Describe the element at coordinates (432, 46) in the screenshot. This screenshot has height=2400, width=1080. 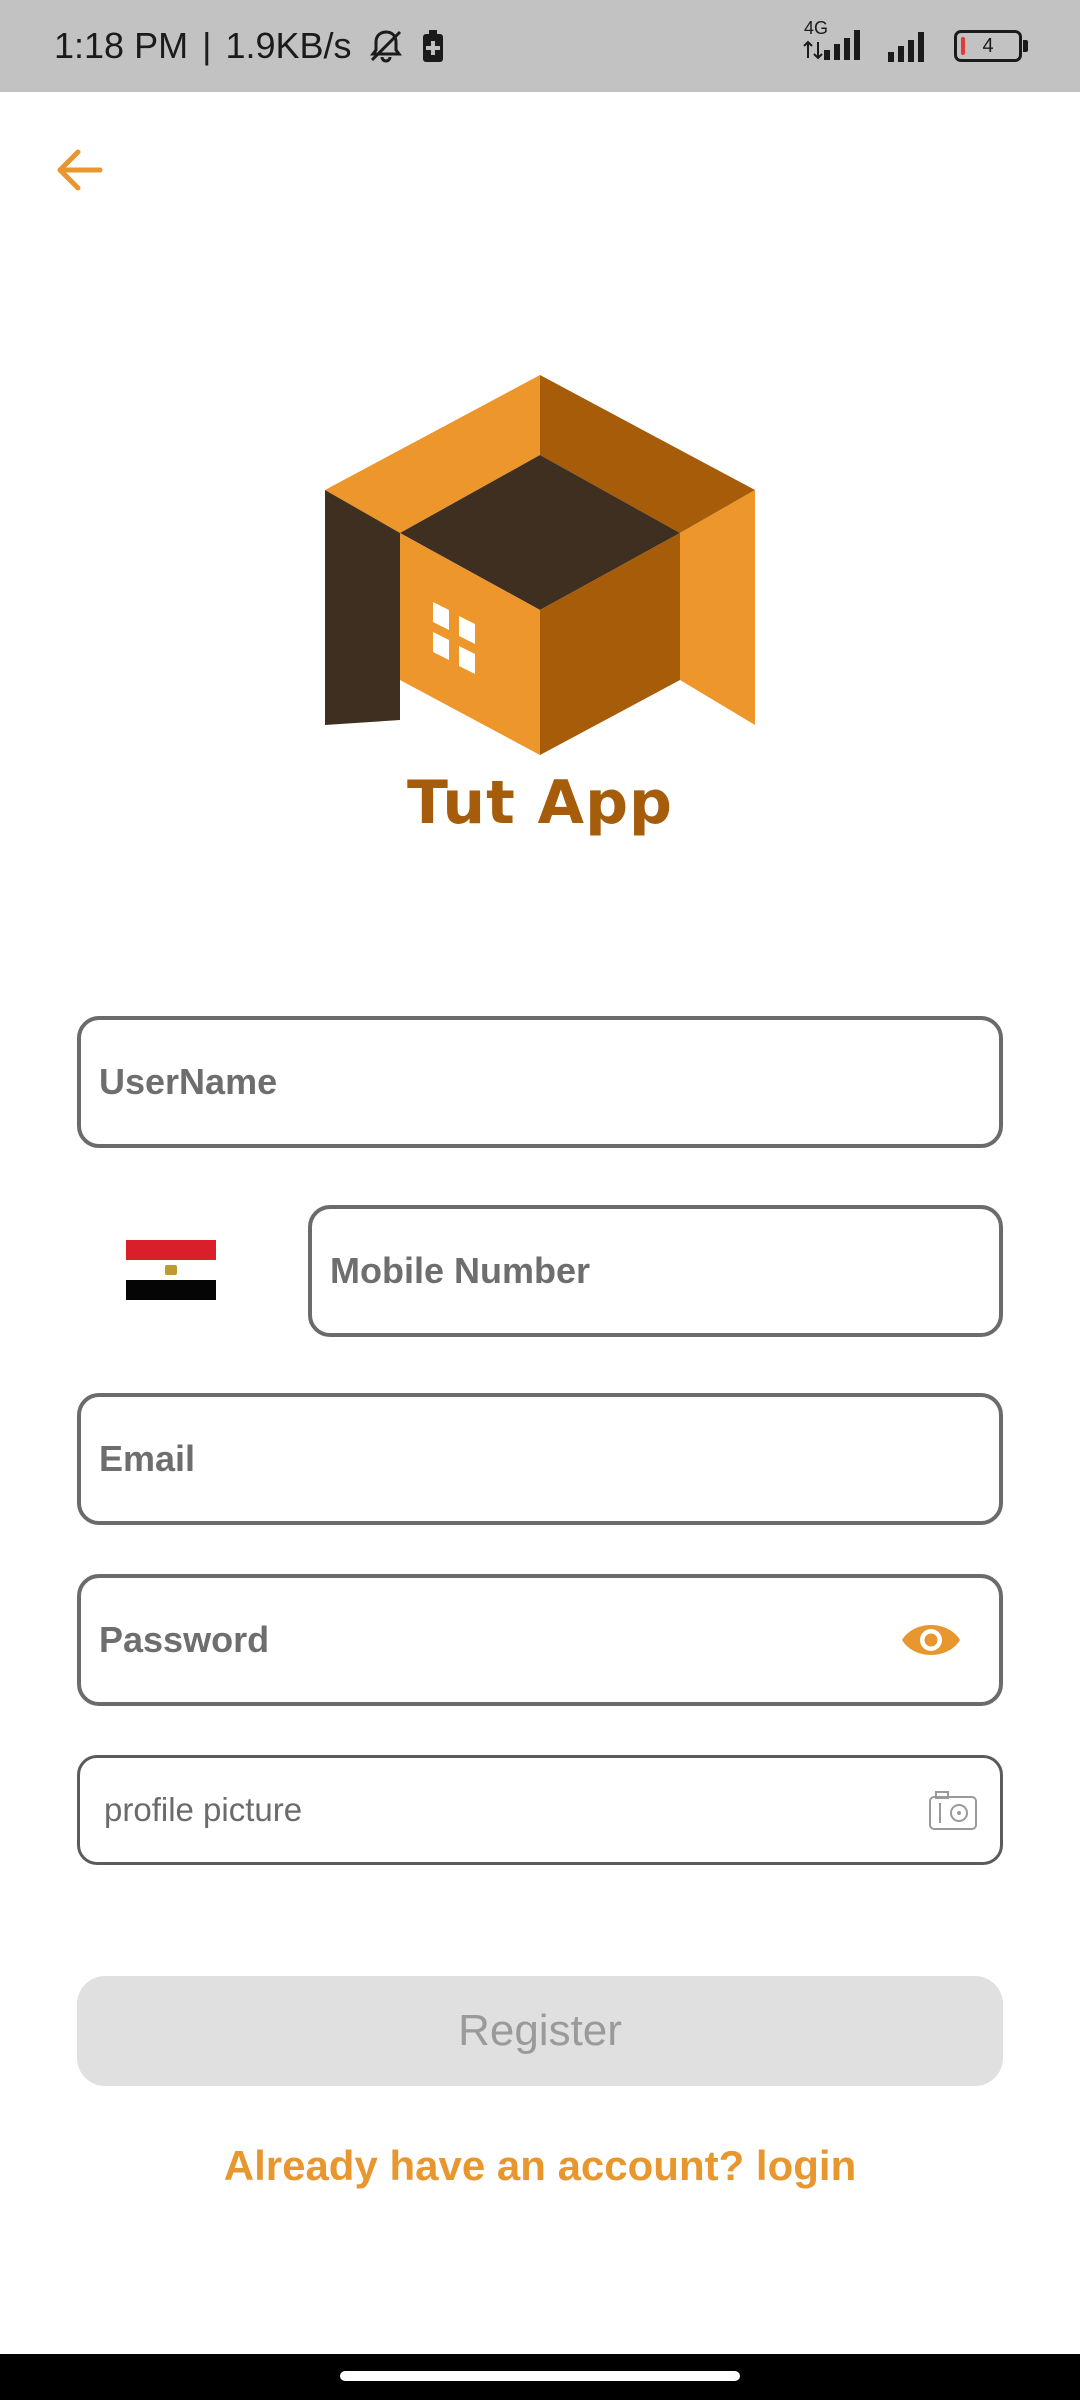
I see `battery-saver-icon` at that location.